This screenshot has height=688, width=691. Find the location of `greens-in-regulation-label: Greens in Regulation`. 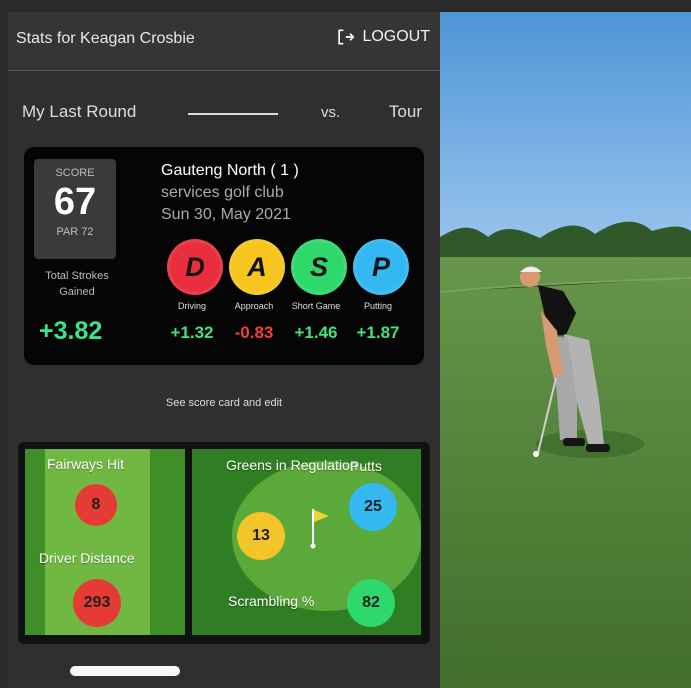

greens-in-regulation-label: Greens in Regulation is located at coordinates (292, 465).